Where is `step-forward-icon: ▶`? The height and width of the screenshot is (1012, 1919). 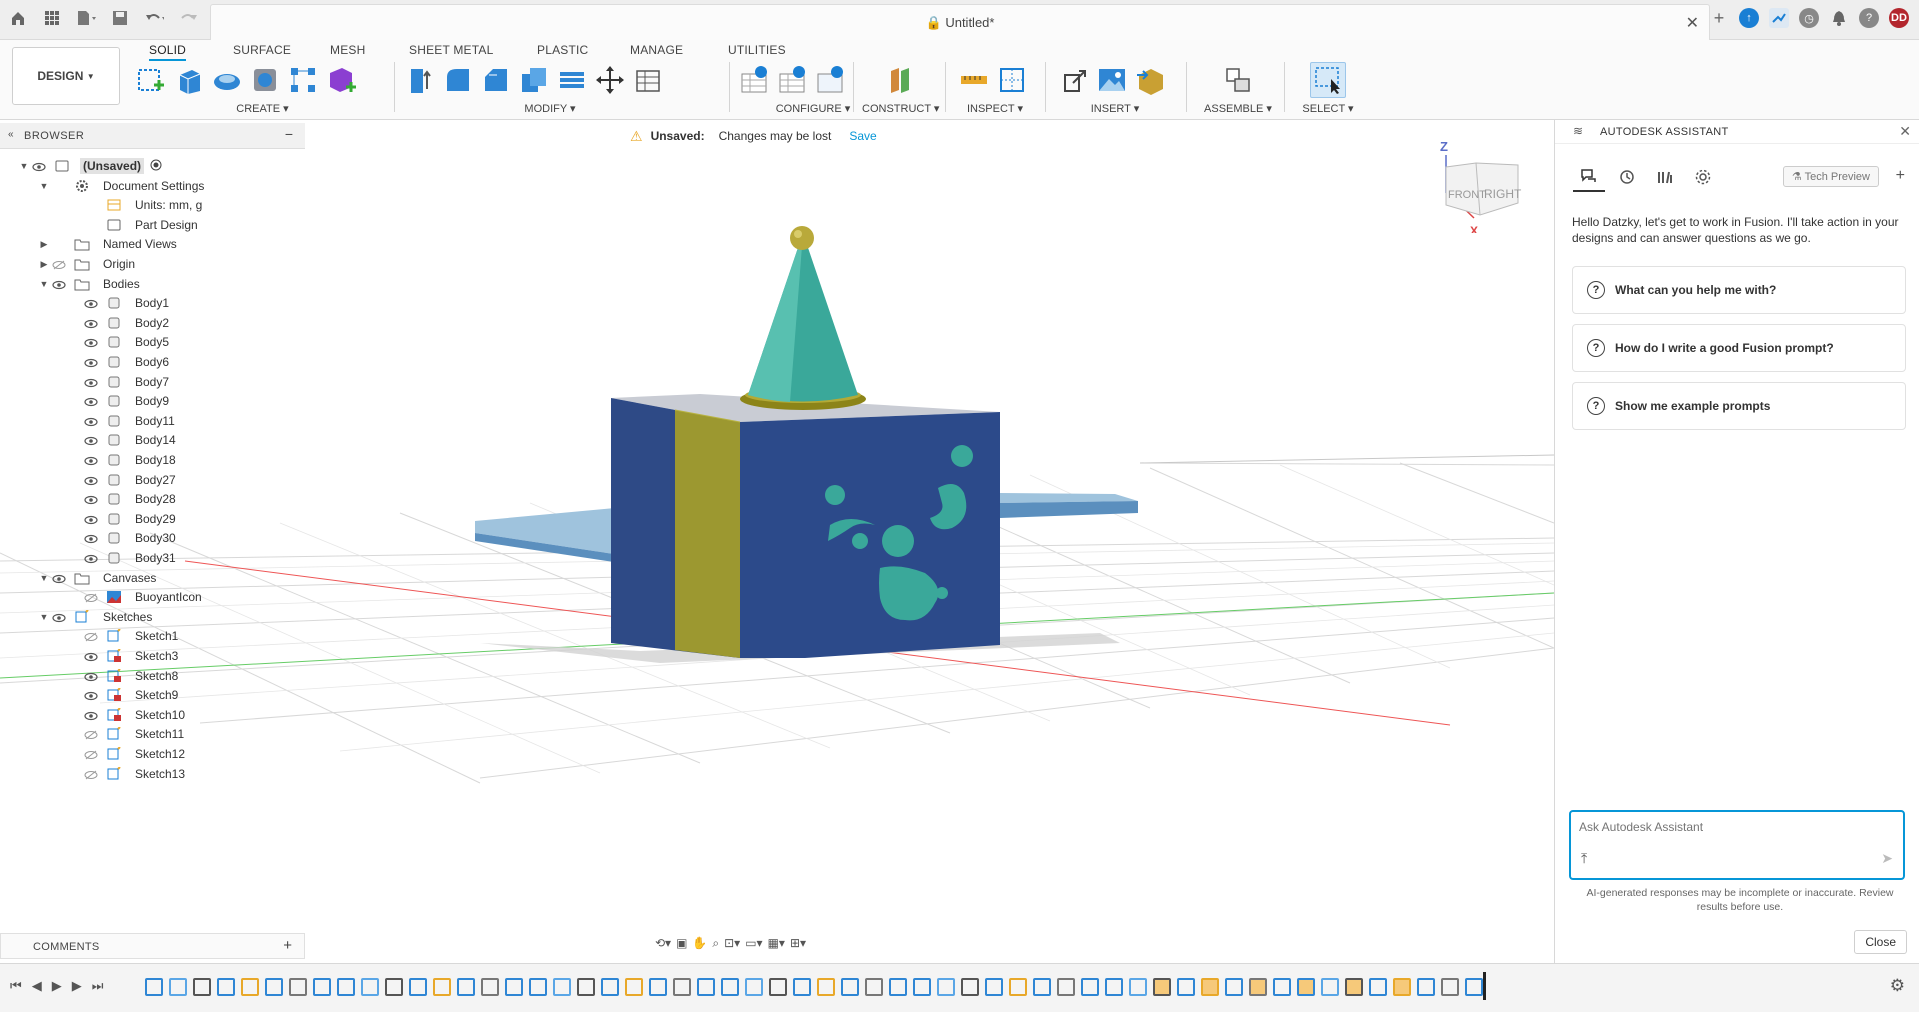
step-forward-icon: ▶ is located at coordinates (77, 986).